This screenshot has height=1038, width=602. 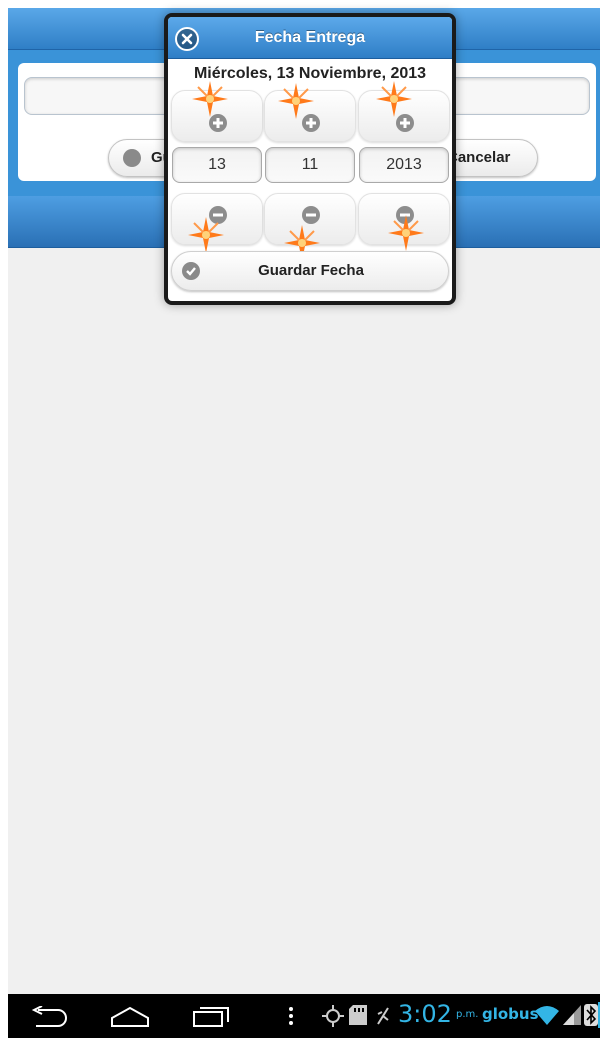 I want to click on dialog-title: Fecha Entrega, so click(x=310, y=37).